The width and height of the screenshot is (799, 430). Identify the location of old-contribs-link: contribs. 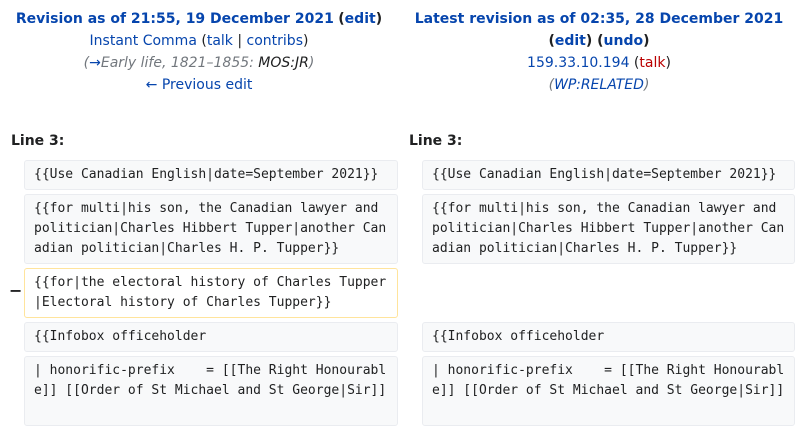
(275, 41).